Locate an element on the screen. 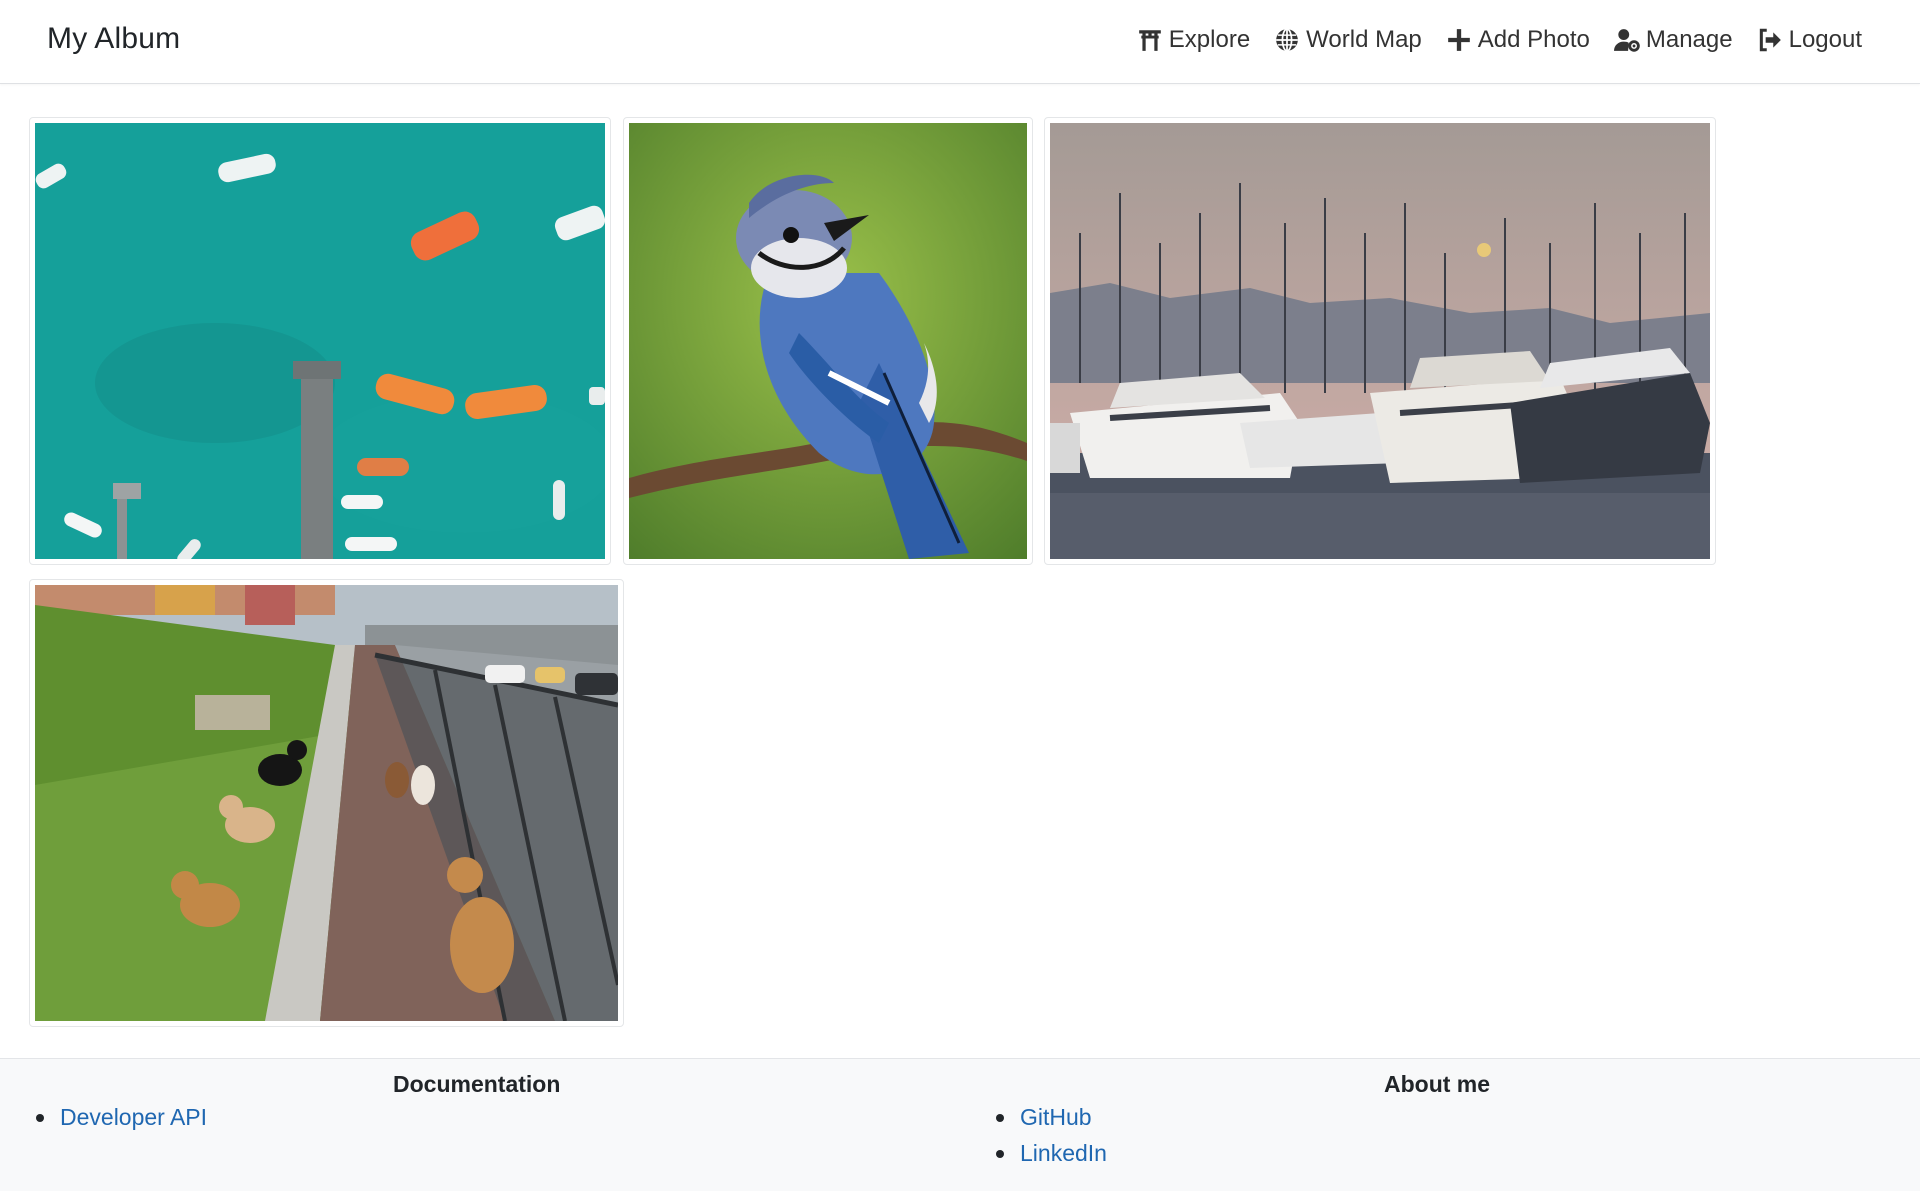  photo-thumbnail-bird is located at coordinates (828, 341).